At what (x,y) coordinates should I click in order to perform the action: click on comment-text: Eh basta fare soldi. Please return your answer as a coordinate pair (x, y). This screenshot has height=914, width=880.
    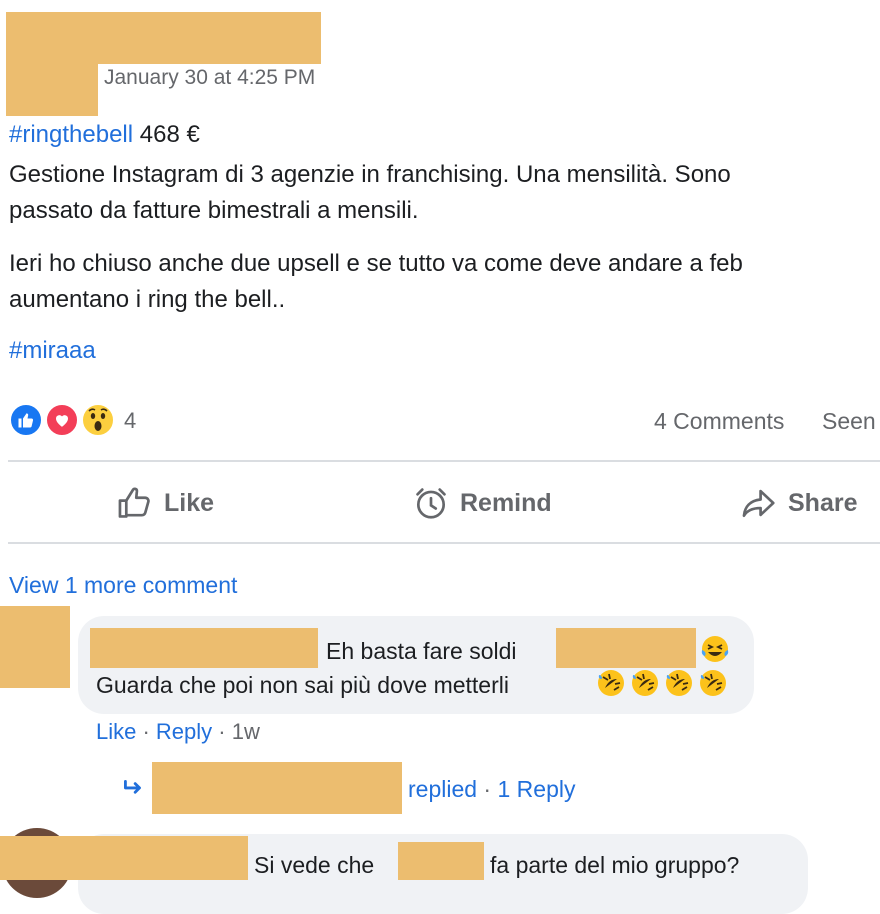
    Looking at the image, I should click on (421, 651).